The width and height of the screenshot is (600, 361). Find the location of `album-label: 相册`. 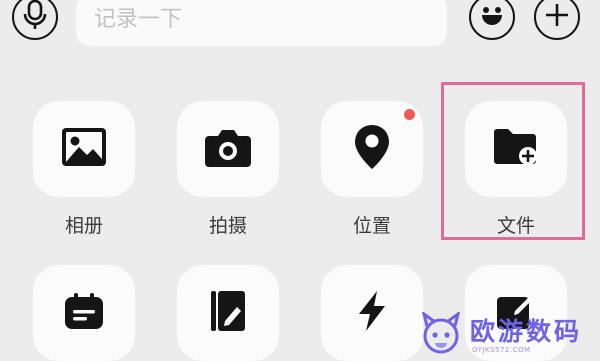

album-label: 相册 is located at coordinates (83, 226).